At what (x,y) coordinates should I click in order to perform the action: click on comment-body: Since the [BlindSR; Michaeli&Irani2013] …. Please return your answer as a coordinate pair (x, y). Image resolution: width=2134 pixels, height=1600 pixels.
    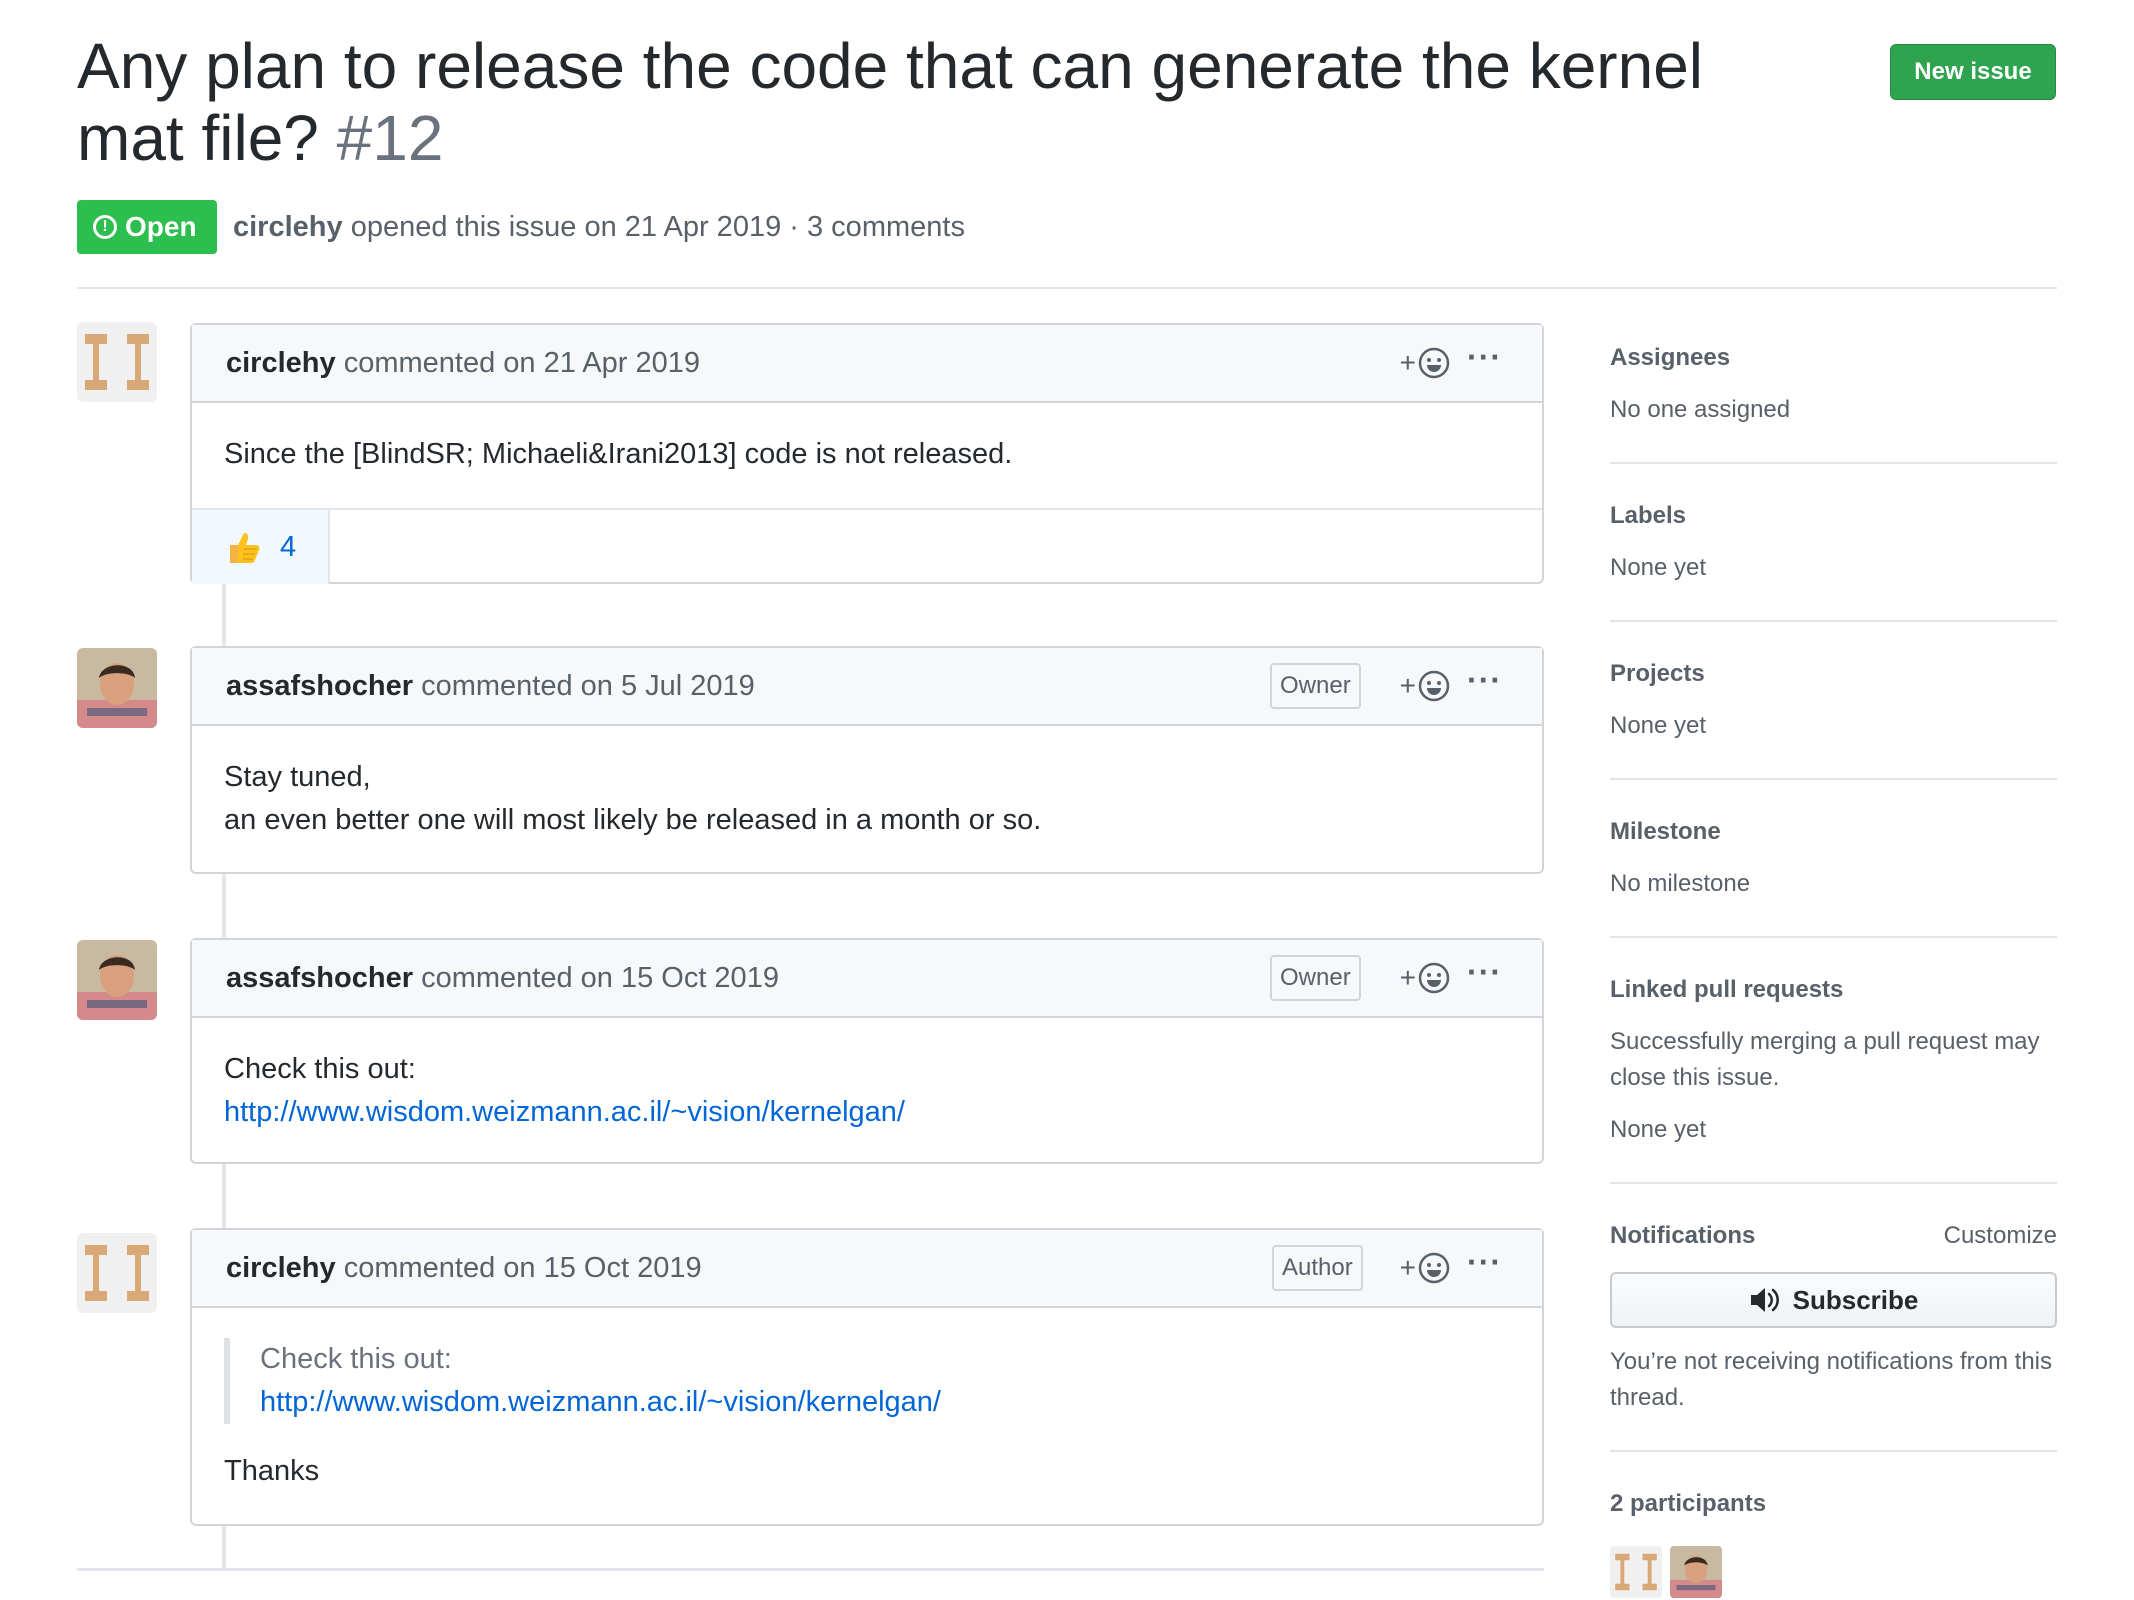
    Looking at the image, I should click on (867, 455).